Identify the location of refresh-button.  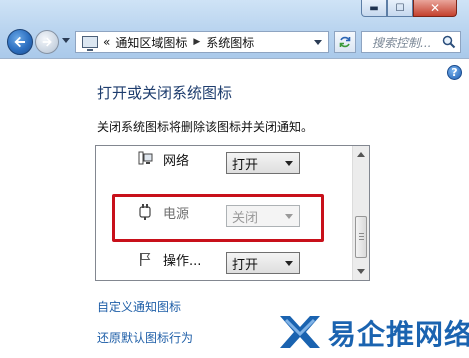
(345, 42).